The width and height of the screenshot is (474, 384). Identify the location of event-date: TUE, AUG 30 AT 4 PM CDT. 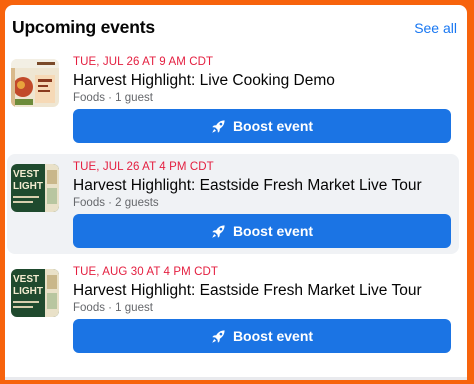
(146, 272).